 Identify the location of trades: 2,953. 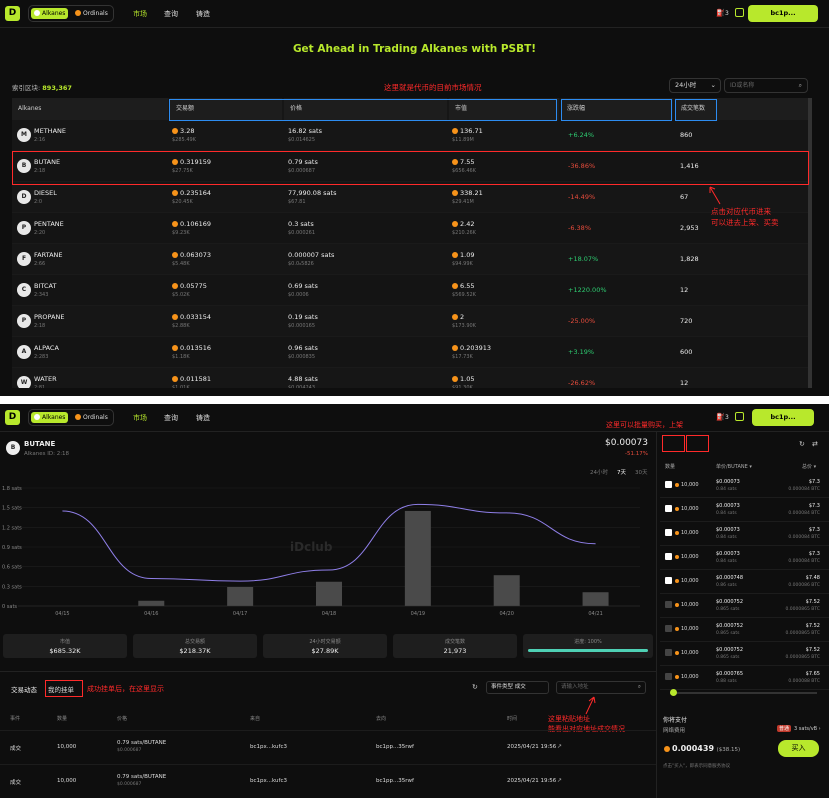
(689, 228).